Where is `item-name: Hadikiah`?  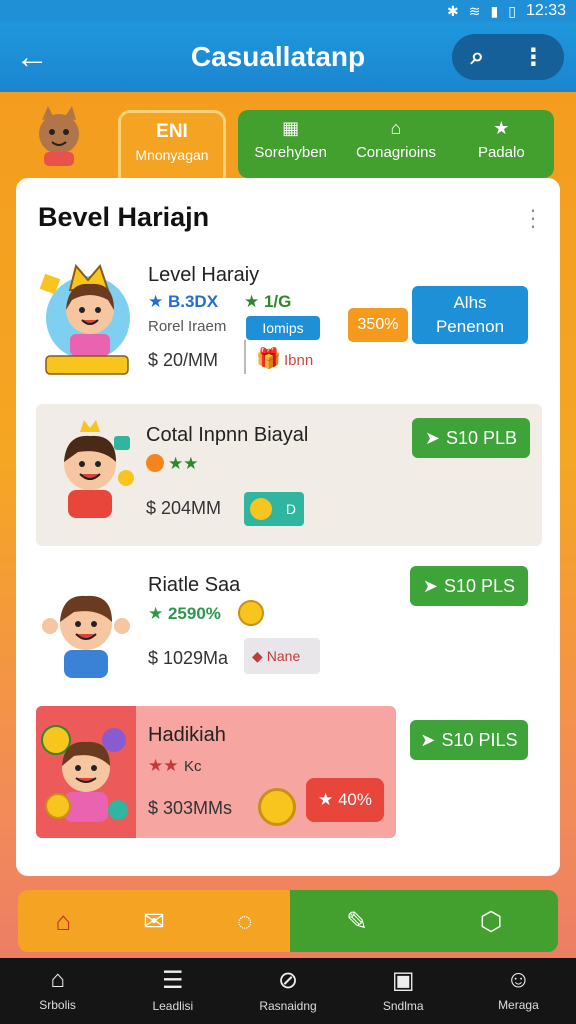 item-name: Hadikiah is located at coordinates (187, 735).